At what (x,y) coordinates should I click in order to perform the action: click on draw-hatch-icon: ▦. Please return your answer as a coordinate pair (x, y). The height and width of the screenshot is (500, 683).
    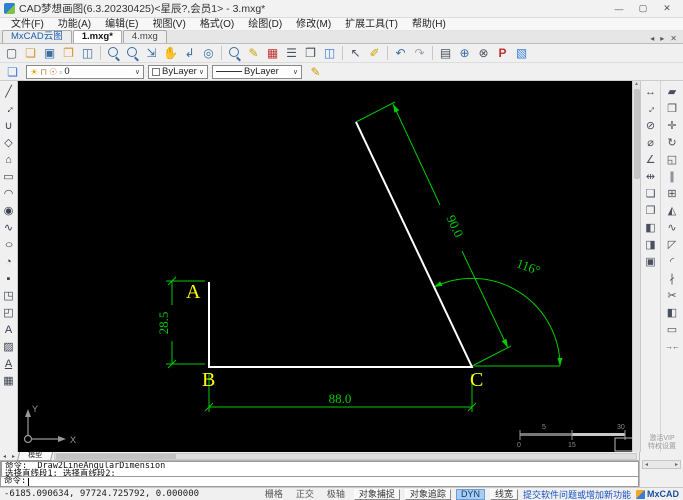
    Looking at the image, I should click on (9, 380).